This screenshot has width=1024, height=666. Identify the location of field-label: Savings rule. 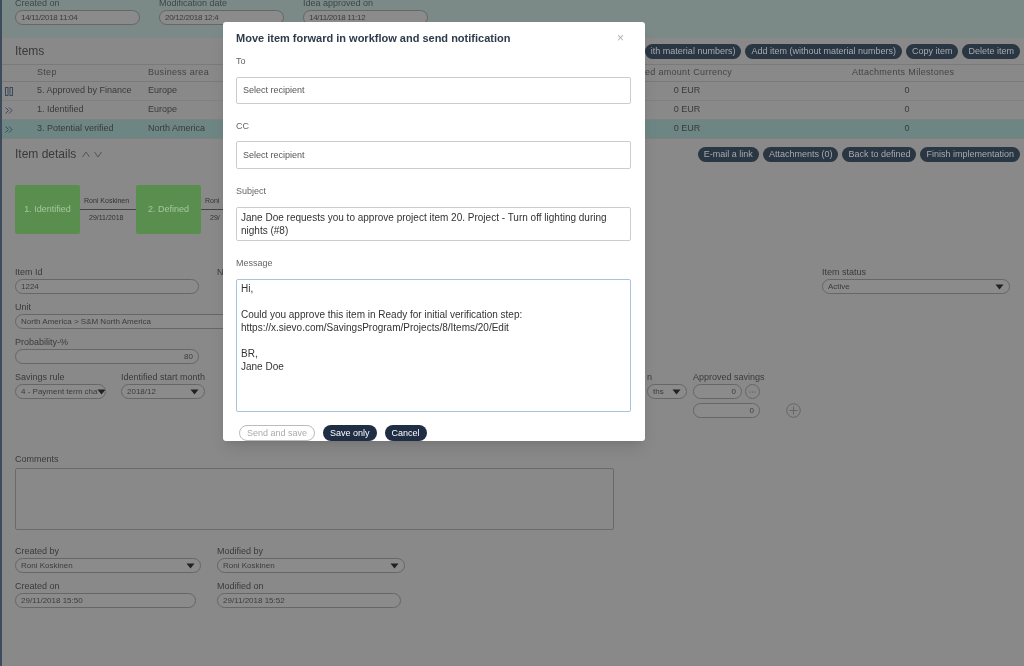
(40, 377).